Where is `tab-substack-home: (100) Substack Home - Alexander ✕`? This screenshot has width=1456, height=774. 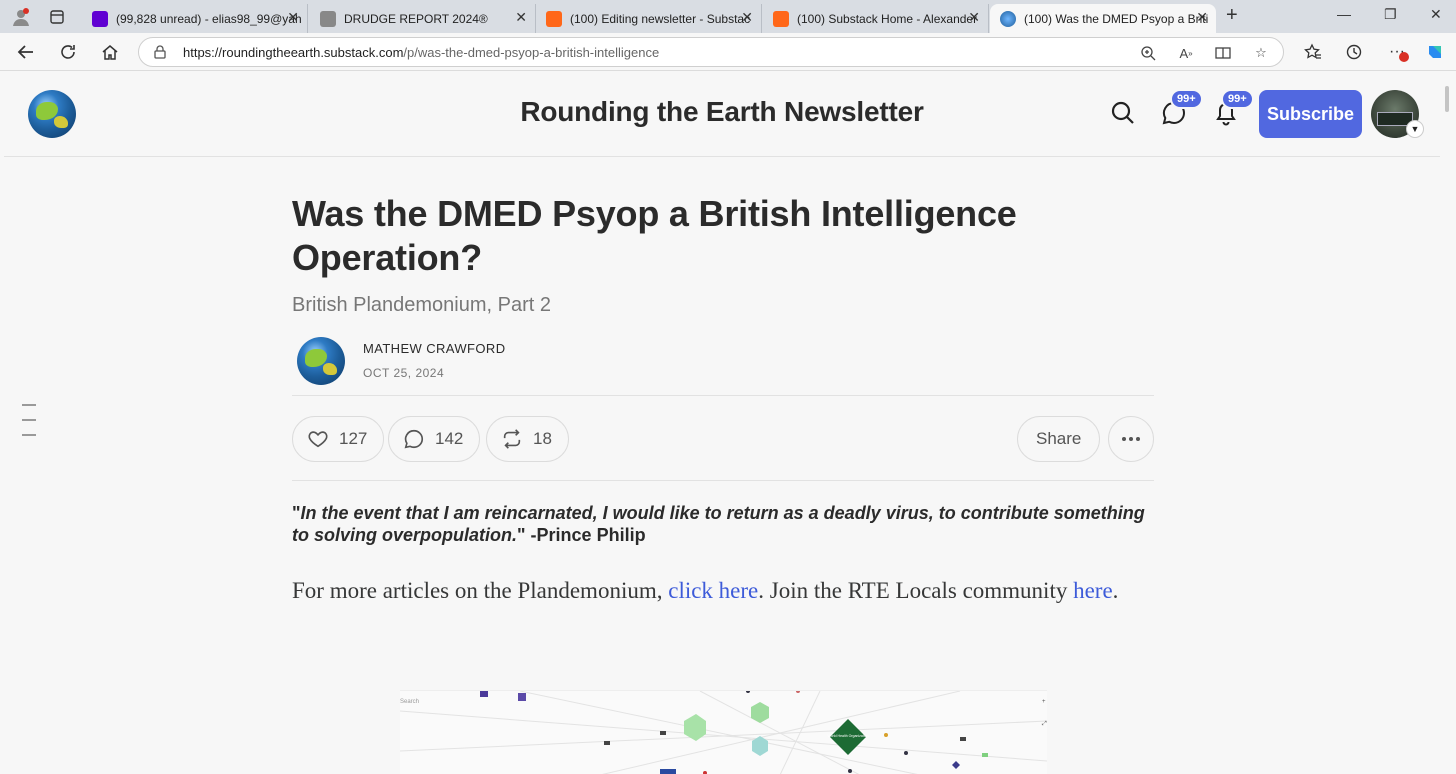
tab-substack-home: (100) Substack Home - Alexander ✕ is located at coordinates (876, 18).